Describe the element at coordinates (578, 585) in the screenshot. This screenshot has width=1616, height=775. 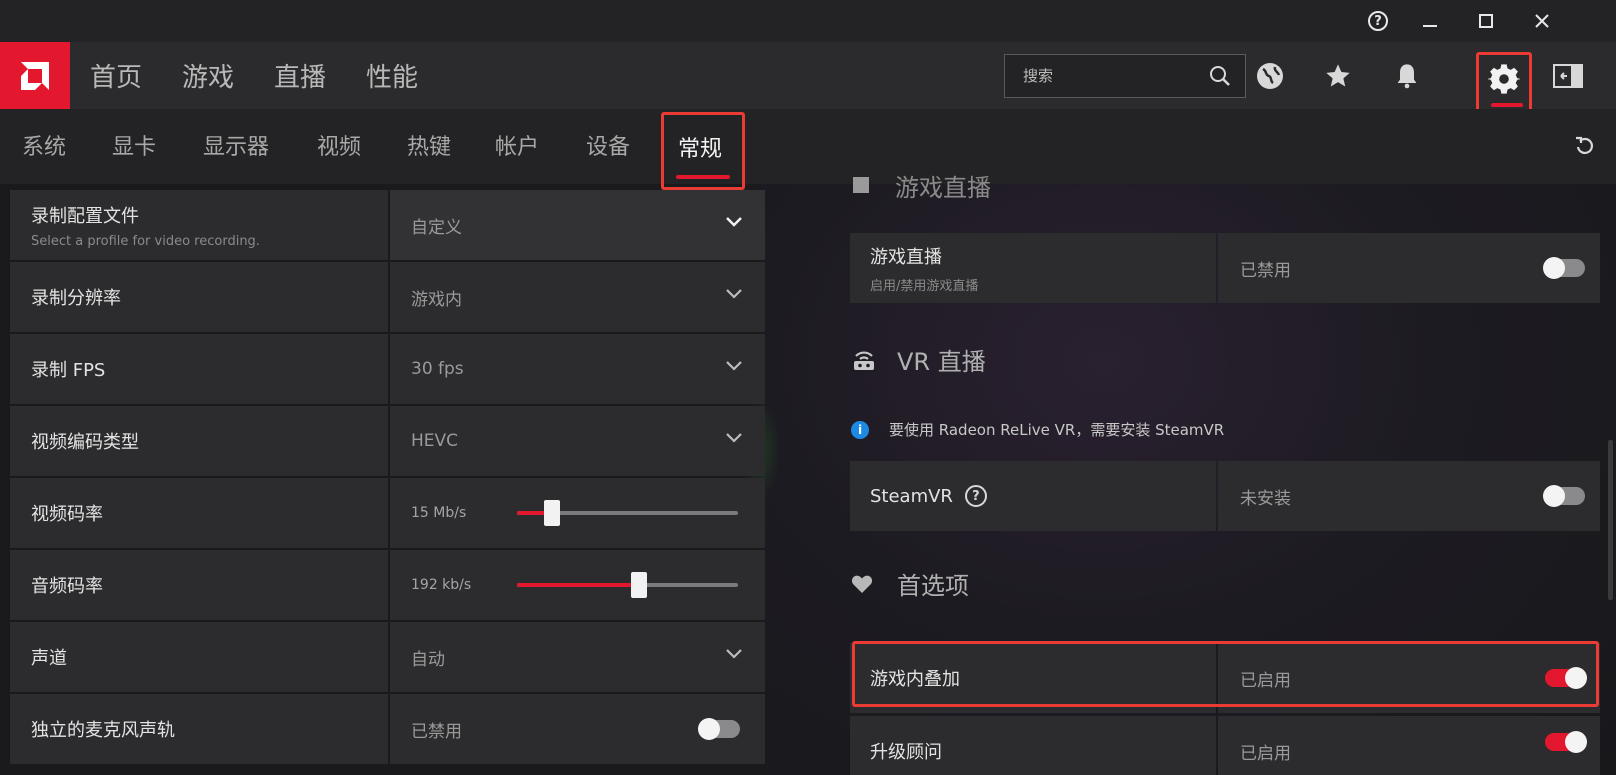
I see `slider-fill` at that location.